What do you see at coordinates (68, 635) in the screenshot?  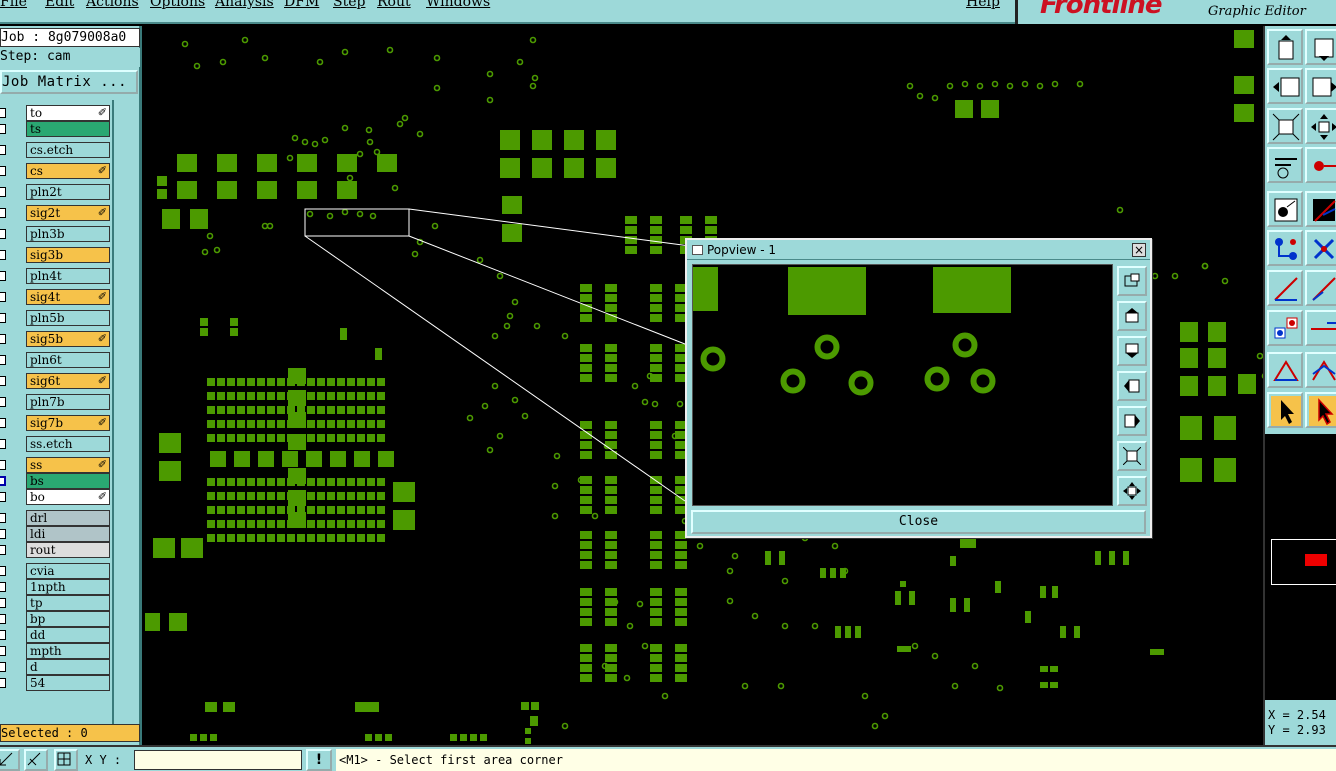 I see `layer-name: dd` at bounding box center [68, 635].